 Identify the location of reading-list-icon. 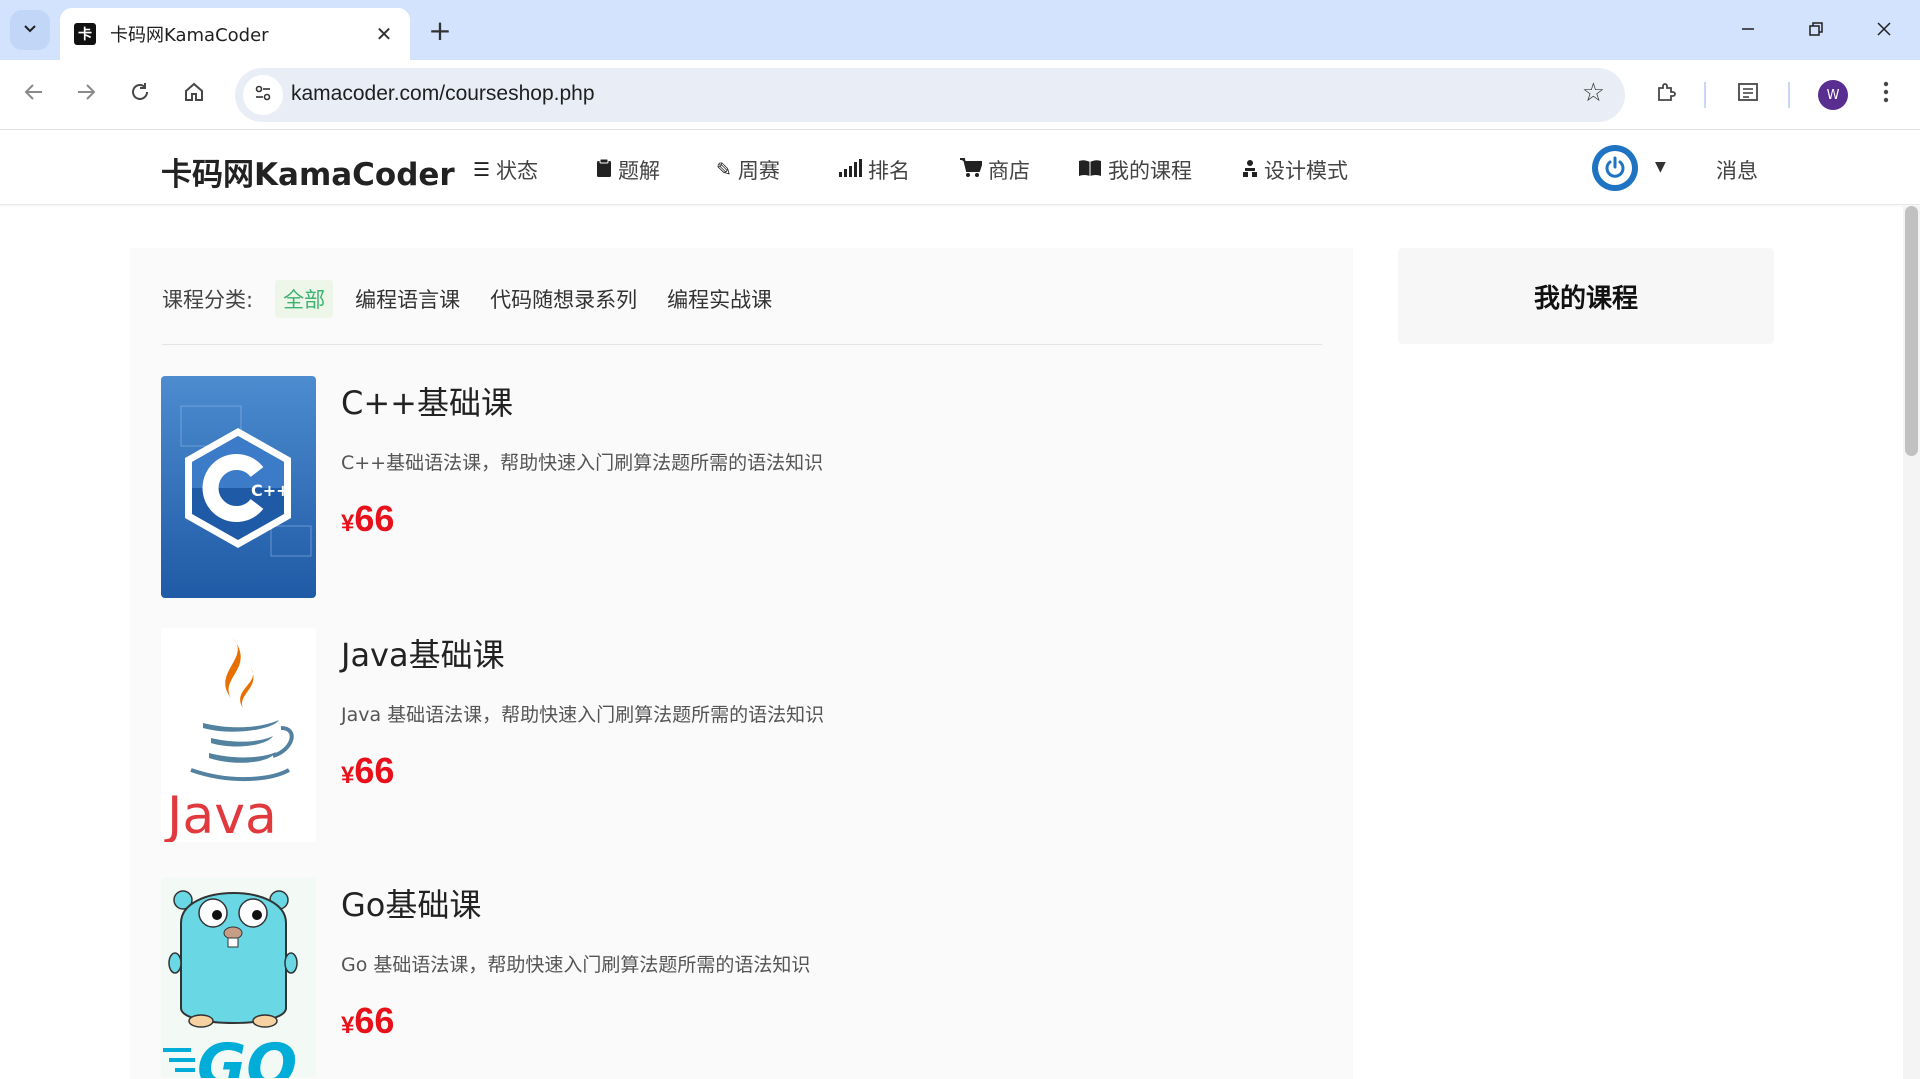
(1748, 95).